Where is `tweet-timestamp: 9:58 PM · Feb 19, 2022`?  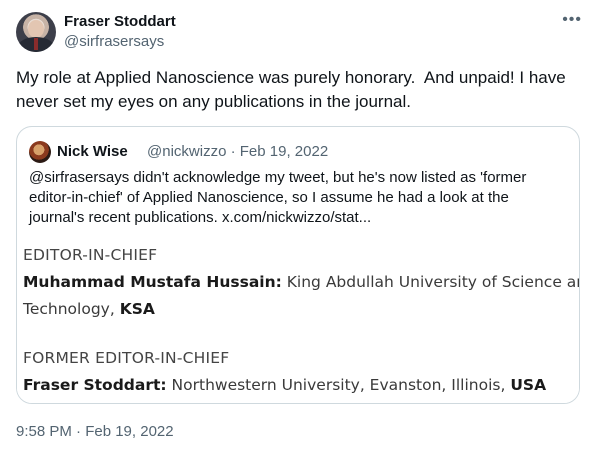
tweet-timestamp: 9:58 PM · Feb 19, 2022 is located at coordinates (95, 432).